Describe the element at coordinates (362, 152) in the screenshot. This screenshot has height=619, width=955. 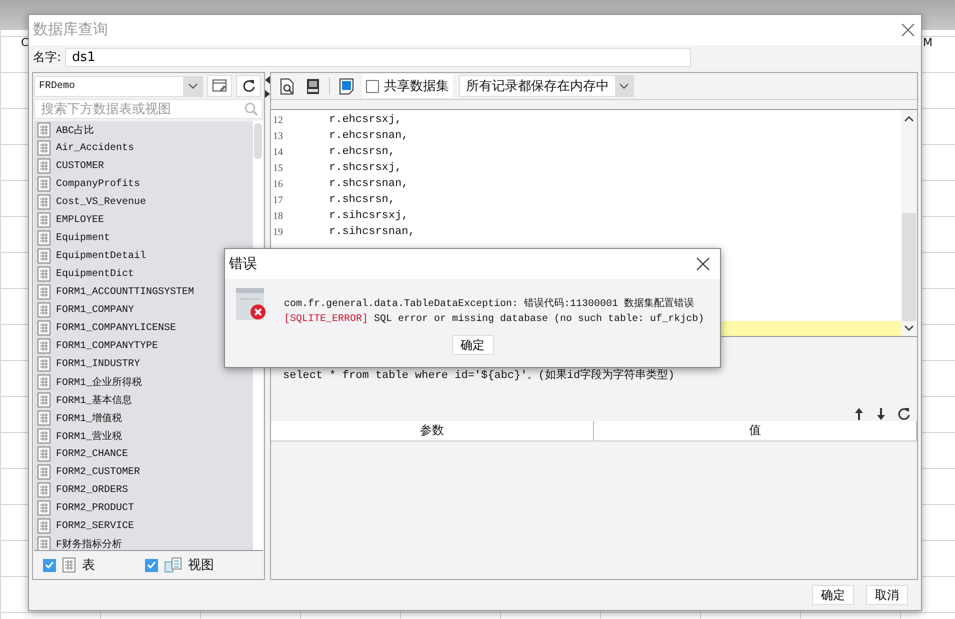
I see `code-line: r.ehcsrsn,` at that location.